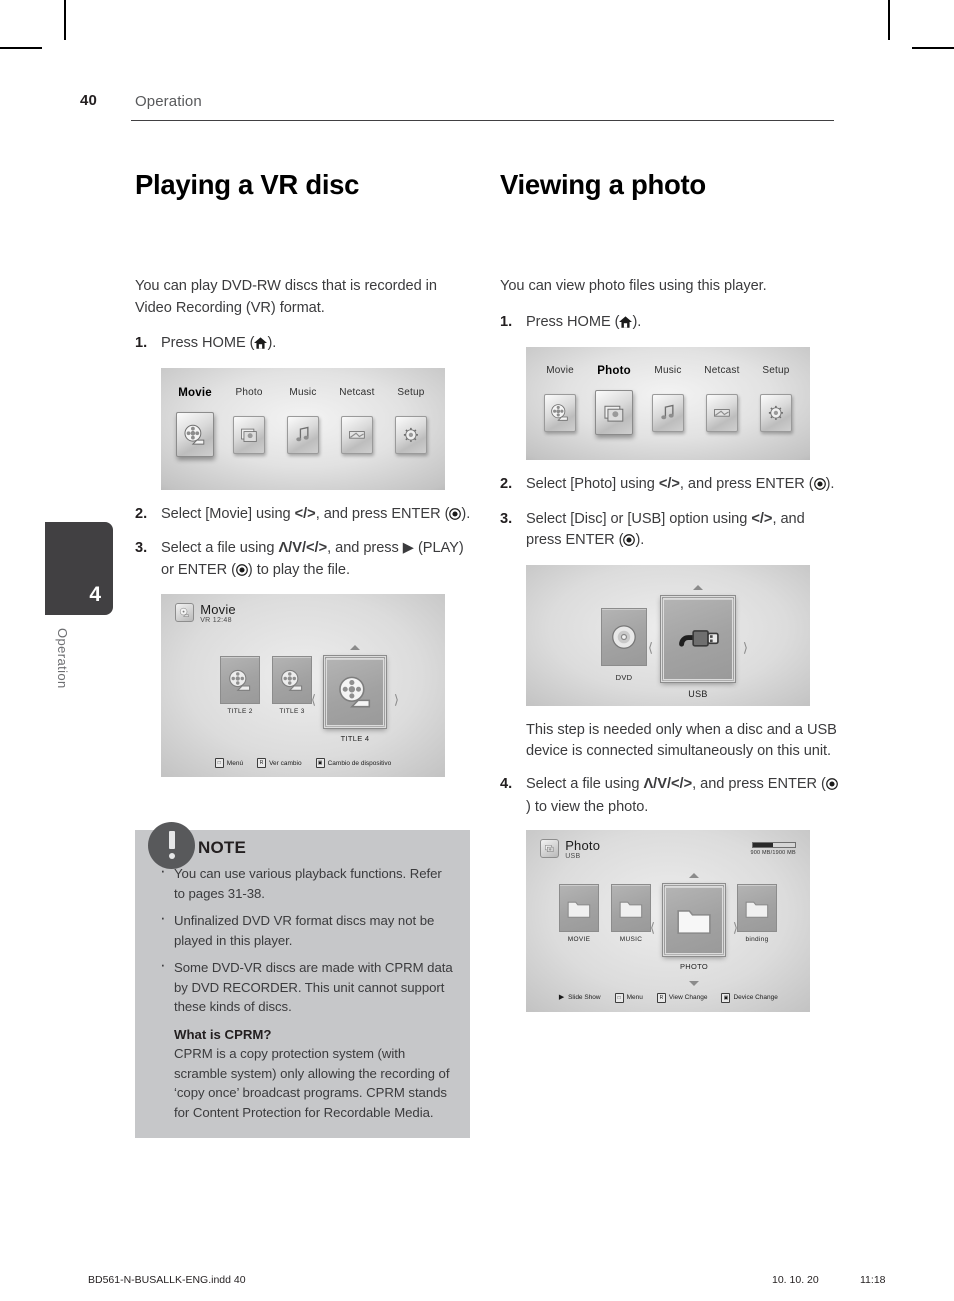  What do you see at coordinates (631, 940) in the screenshot?
I see `browser-tile-label: MUSIC` at bounding box center [631, 940].